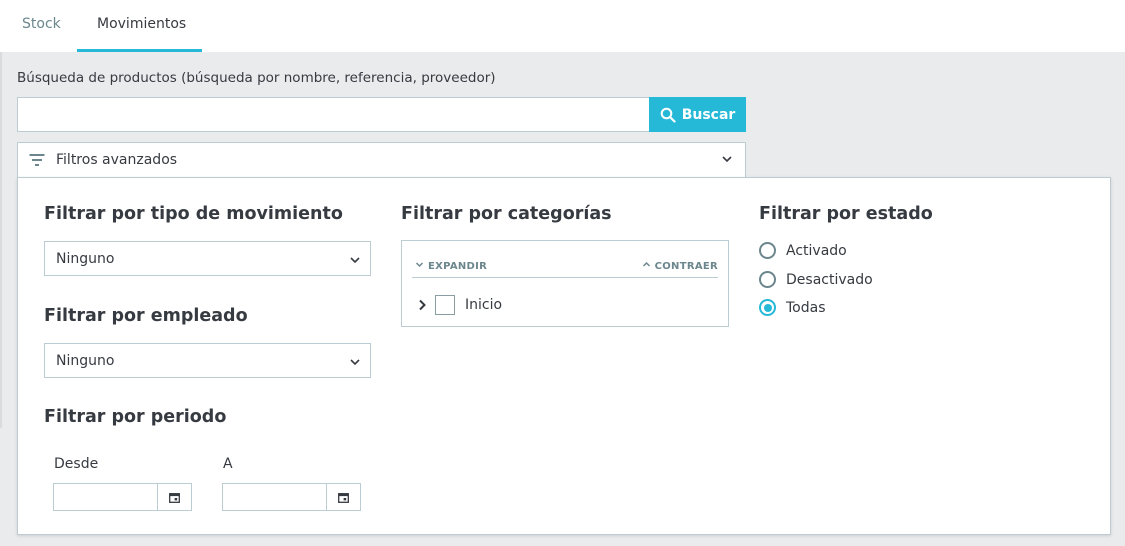 This screenshot has height=546, width=1125. What do you see at coordinates (767, 307) in the screenshot?
I see `radio-button-selected` at bounding box center [767, 307].